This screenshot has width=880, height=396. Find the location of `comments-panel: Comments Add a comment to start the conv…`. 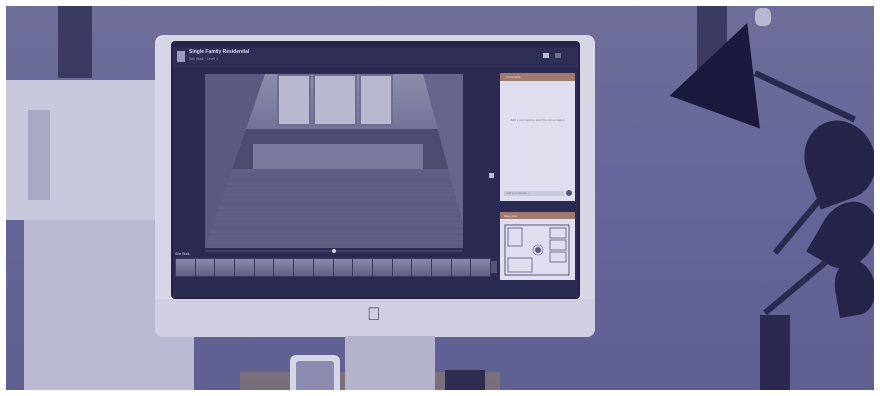

comments-panel: Comments Add a comment to start the conv… is located at coordinates (537, 137).